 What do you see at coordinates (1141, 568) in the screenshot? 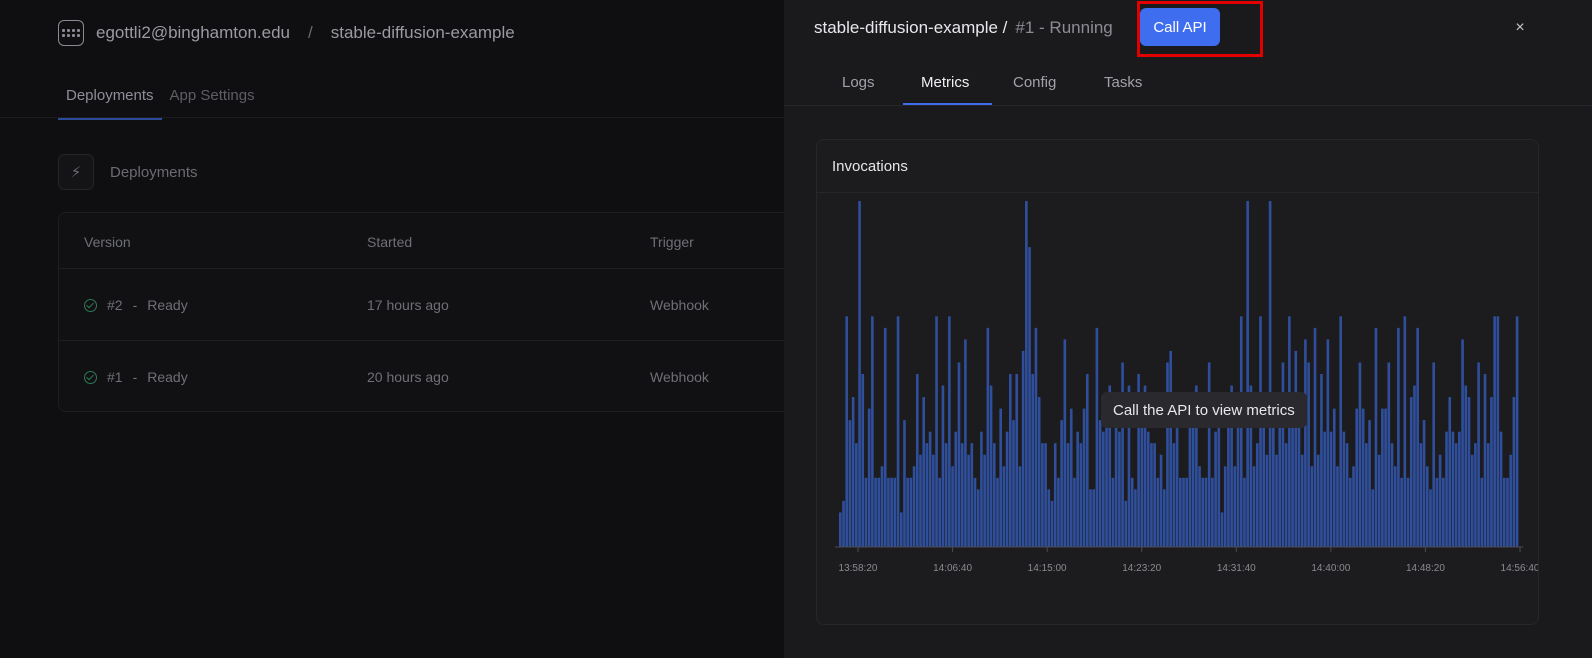
I see `x-tick-label: 14:23:20` at bounding box center [1141, 568].